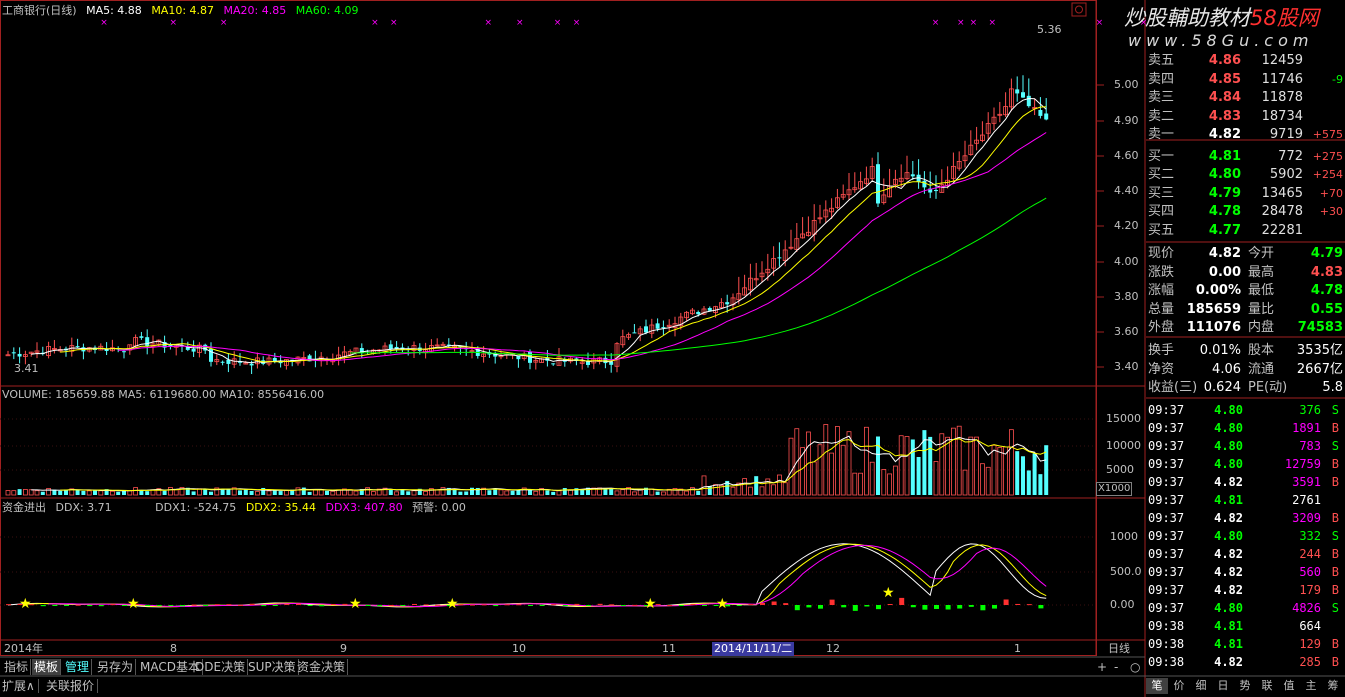 The image size is (1345, 697). I want to click on order-price: 4.86, so click(1224, 60).